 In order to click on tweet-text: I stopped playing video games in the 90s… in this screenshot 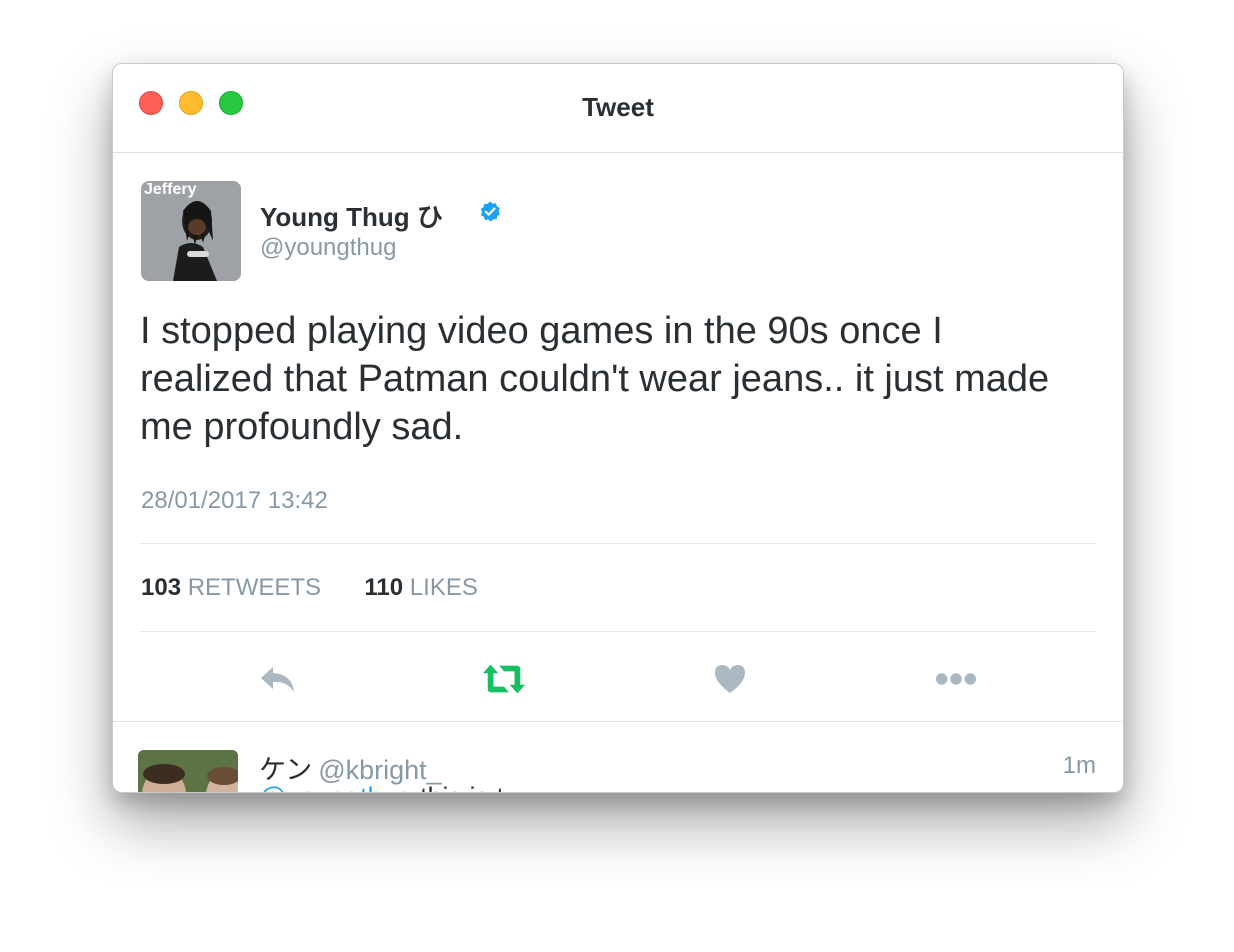, I will do `click(595, 379)`.